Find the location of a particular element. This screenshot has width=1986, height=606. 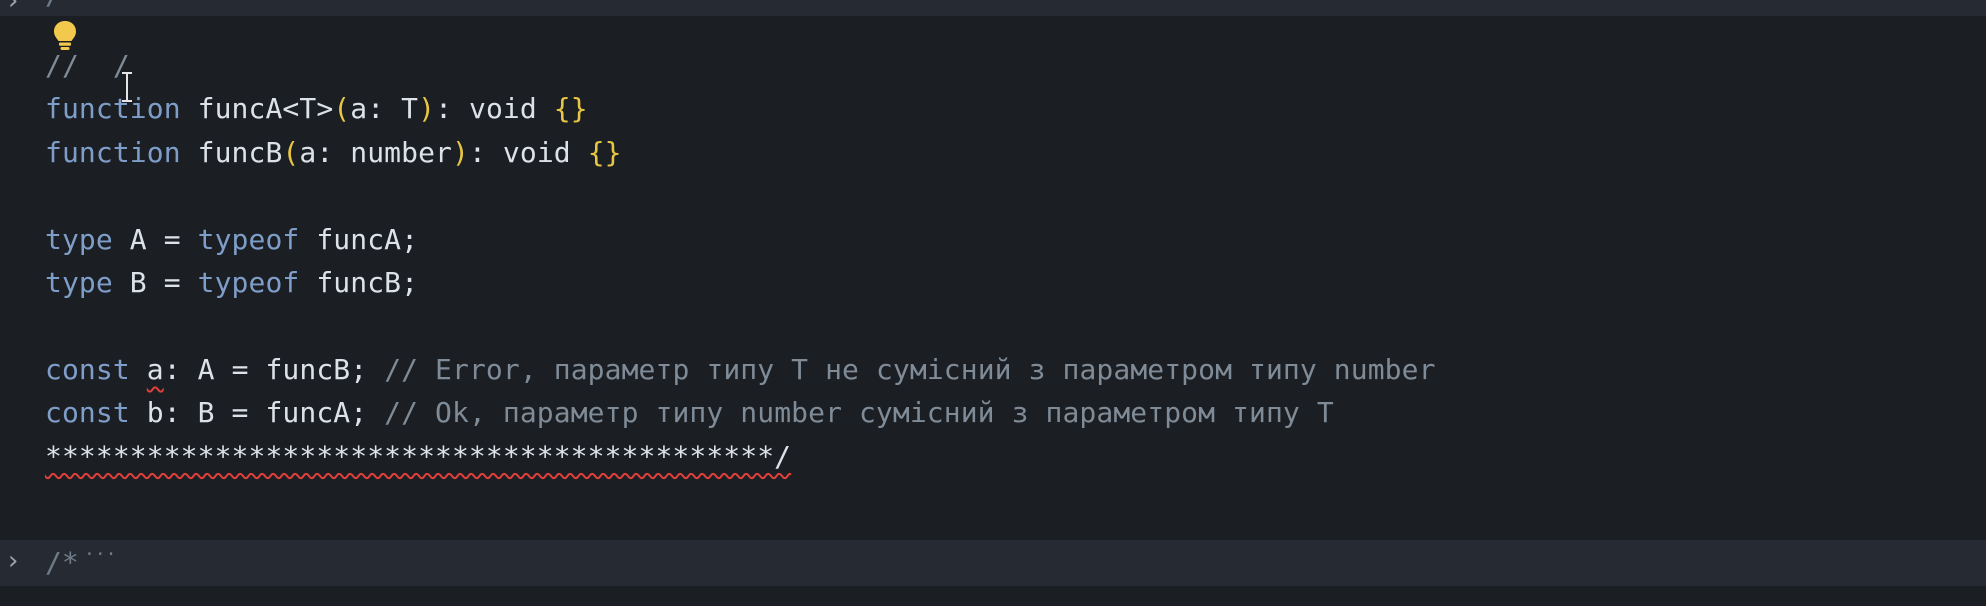

code-token: a: number is located at coordinates (376, 152).